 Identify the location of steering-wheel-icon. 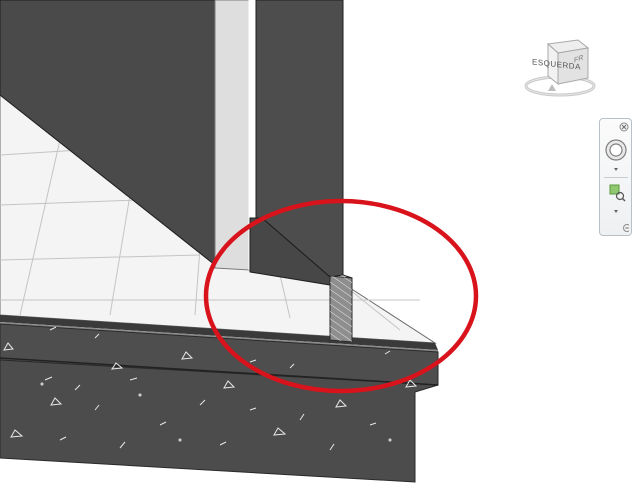
(616, 150).